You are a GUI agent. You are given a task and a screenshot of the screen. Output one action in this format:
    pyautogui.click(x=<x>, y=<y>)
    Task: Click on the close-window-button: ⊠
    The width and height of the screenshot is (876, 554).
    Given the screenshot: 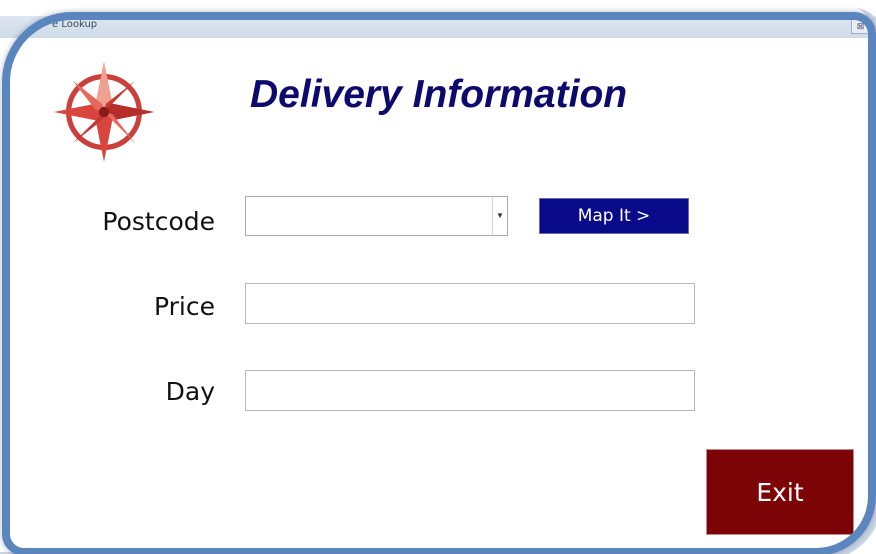 What is the action you would take?
    pyautogui.click(x=860, y=26)
    